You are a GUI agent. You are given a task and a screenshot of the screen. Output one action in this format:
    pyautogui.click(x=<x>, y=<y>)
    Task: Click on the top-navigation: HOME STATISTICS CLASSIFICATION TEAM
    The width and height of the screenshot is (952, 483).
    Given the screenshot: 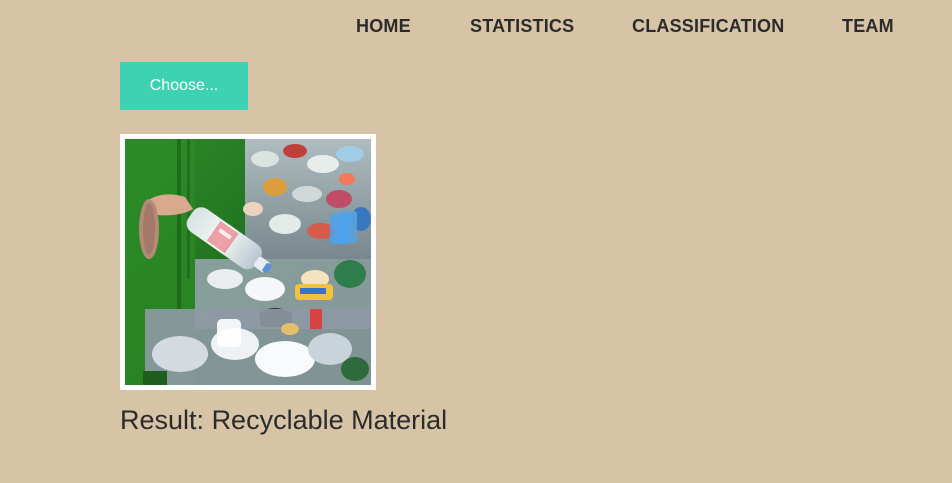 What is the action you would take?
    pyautogui.click(x=476, y=26)
    